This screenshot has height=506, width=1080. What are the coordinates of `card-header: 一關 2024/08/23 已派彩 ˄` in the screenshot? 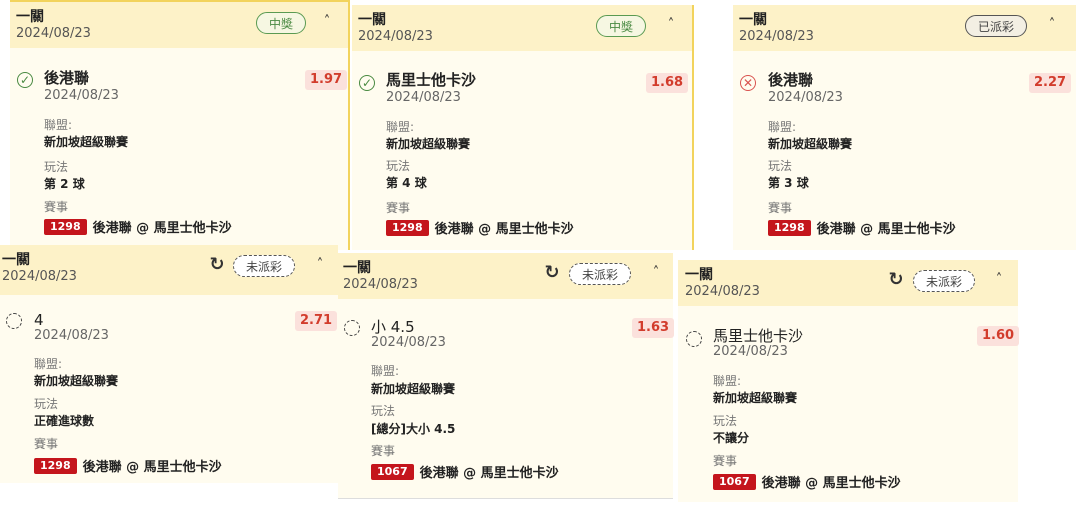 It's located at (904, 28).